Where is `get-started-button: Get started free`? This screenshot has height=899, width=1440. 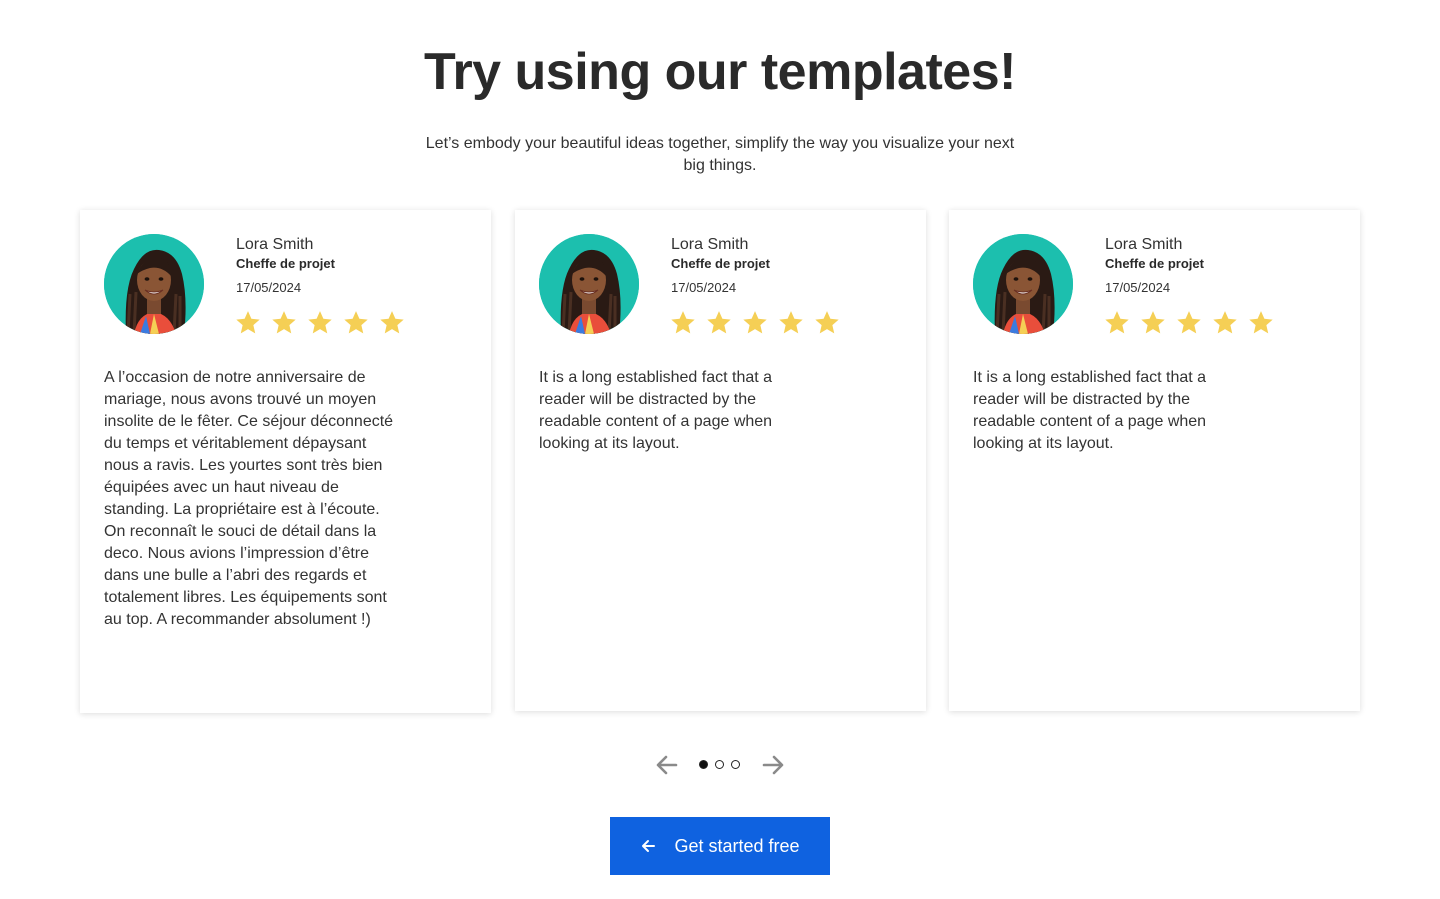 get-started-button: Get started free is located at coordinates (720, 846).